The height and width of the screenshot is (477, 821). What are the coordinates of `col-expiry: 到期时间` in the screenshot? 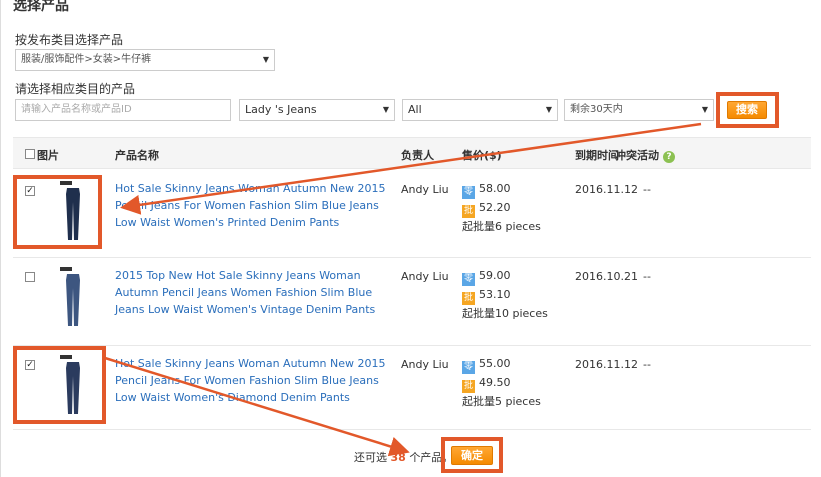 It's located at (597, 155).